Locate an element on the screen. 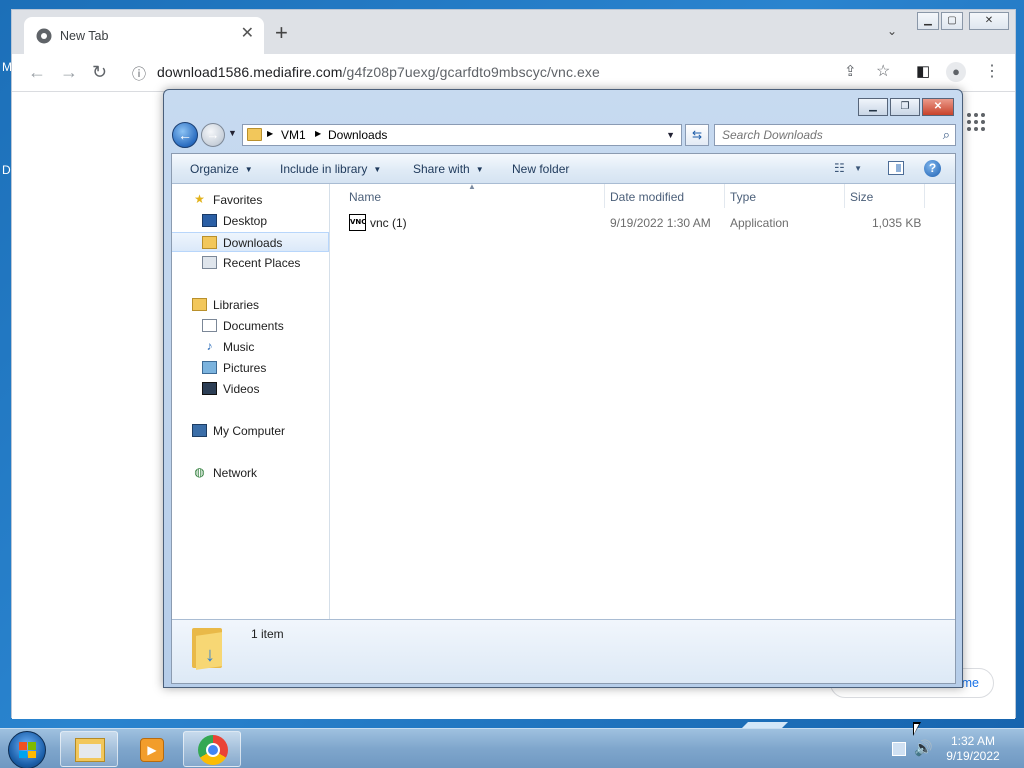  desktop-icon is located at coordinates (209, 220).